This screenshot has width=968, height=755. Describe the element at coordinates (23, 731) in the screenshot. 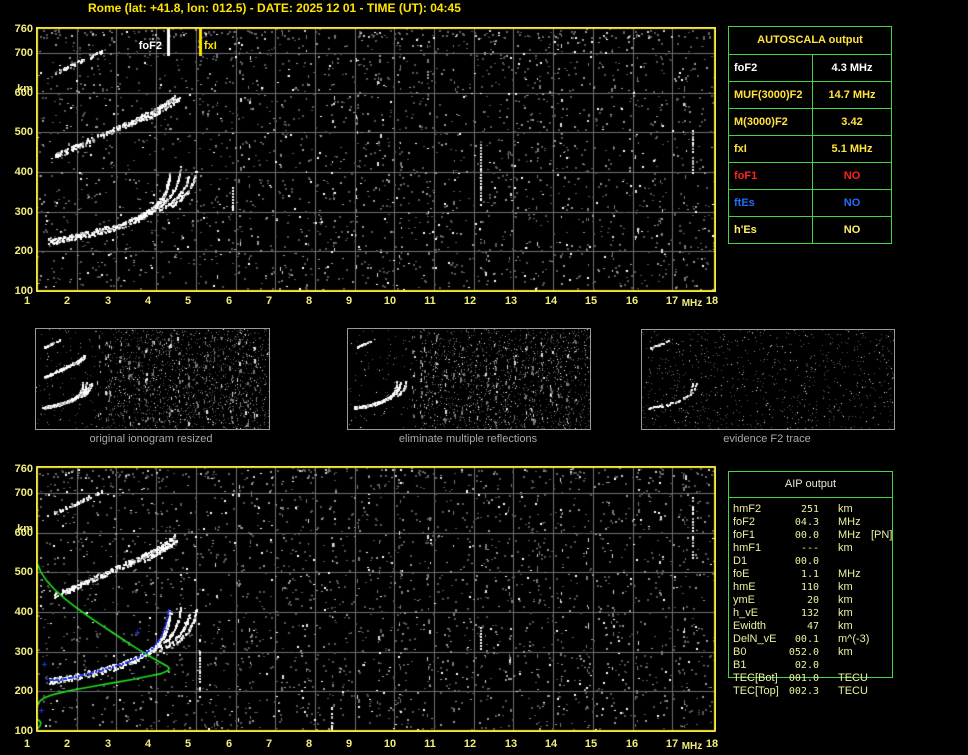

I see `y-axis-tick-label: 100` at that location.